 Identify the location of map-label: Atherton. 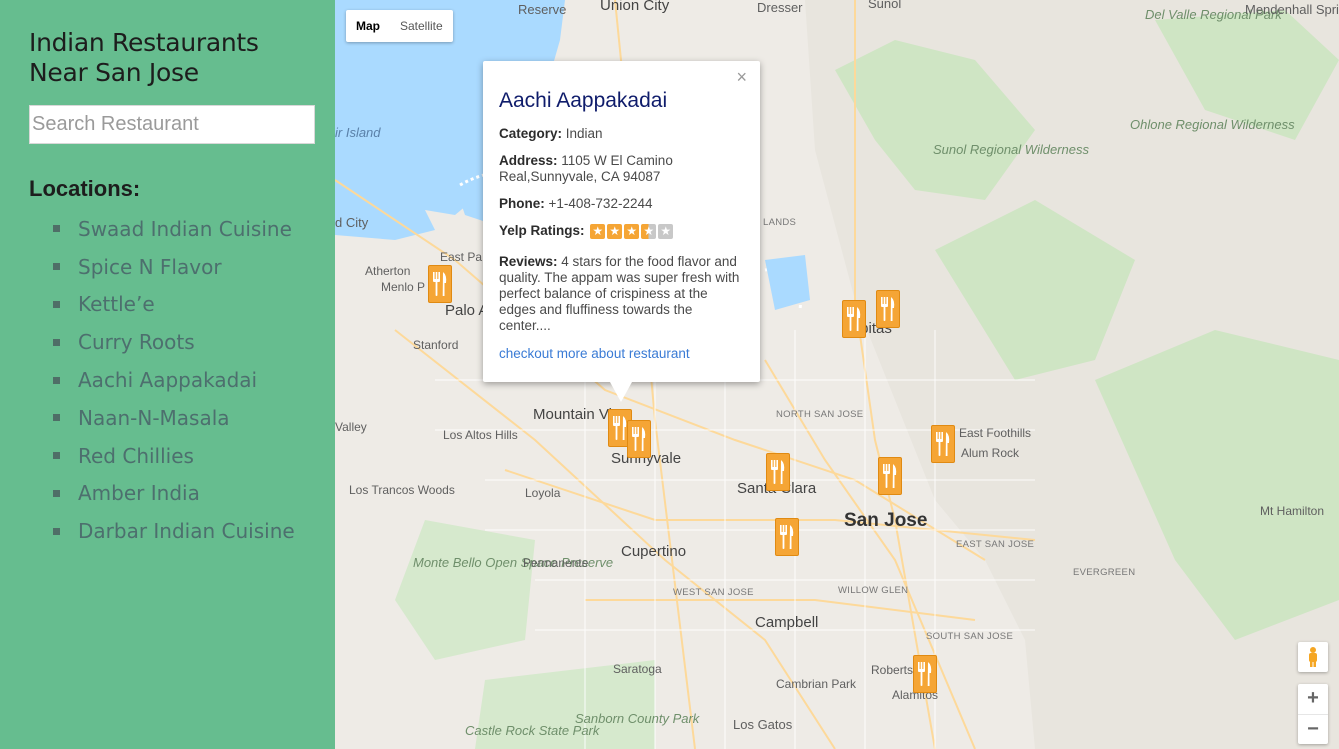
(388, 271).